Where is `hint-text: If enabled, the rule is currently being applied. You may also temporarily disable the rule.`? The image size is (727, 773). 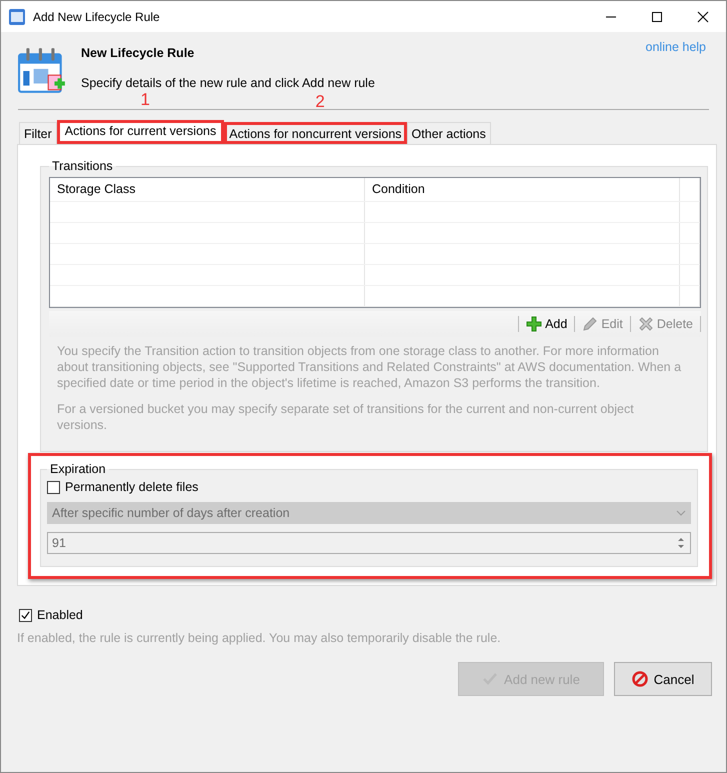
hint-text: If enabled, the rule is currently being applied. You may also temporarily disable the rule. is located at coordinates (259, 638).